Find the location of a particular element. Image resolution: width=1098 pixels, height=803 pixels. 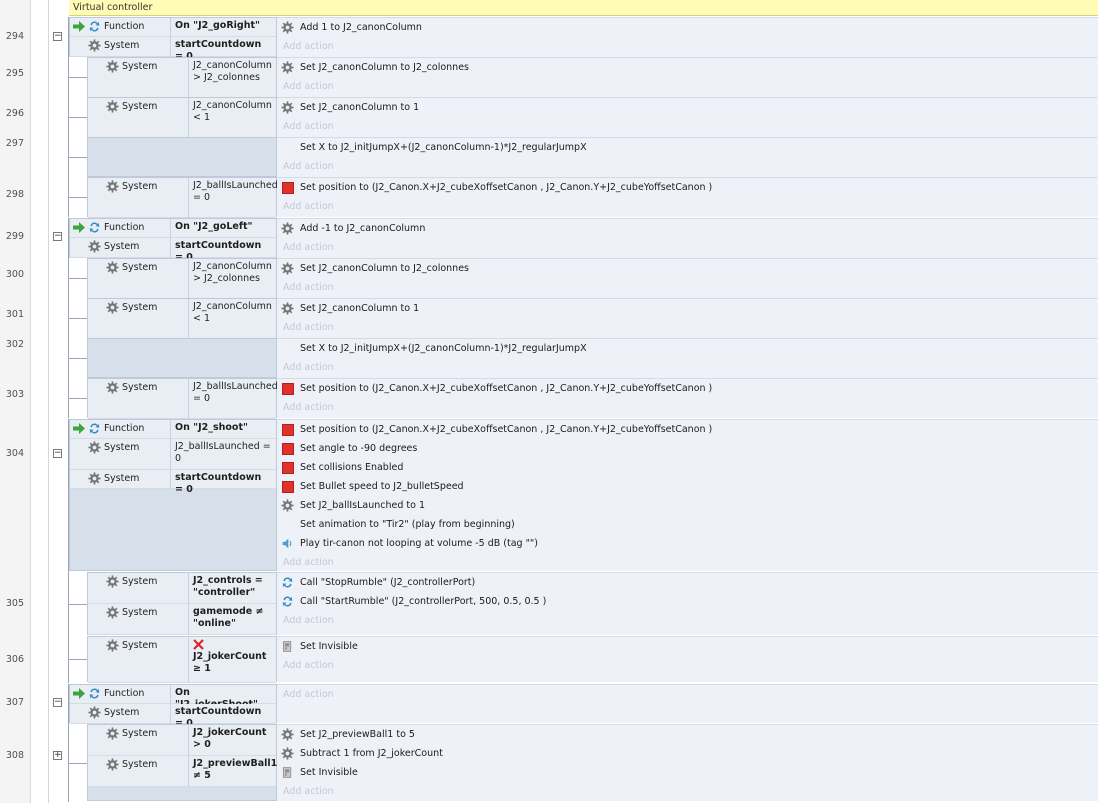

condition-row: System gamemode ≠ "online" is located at coordinates (182, 619).